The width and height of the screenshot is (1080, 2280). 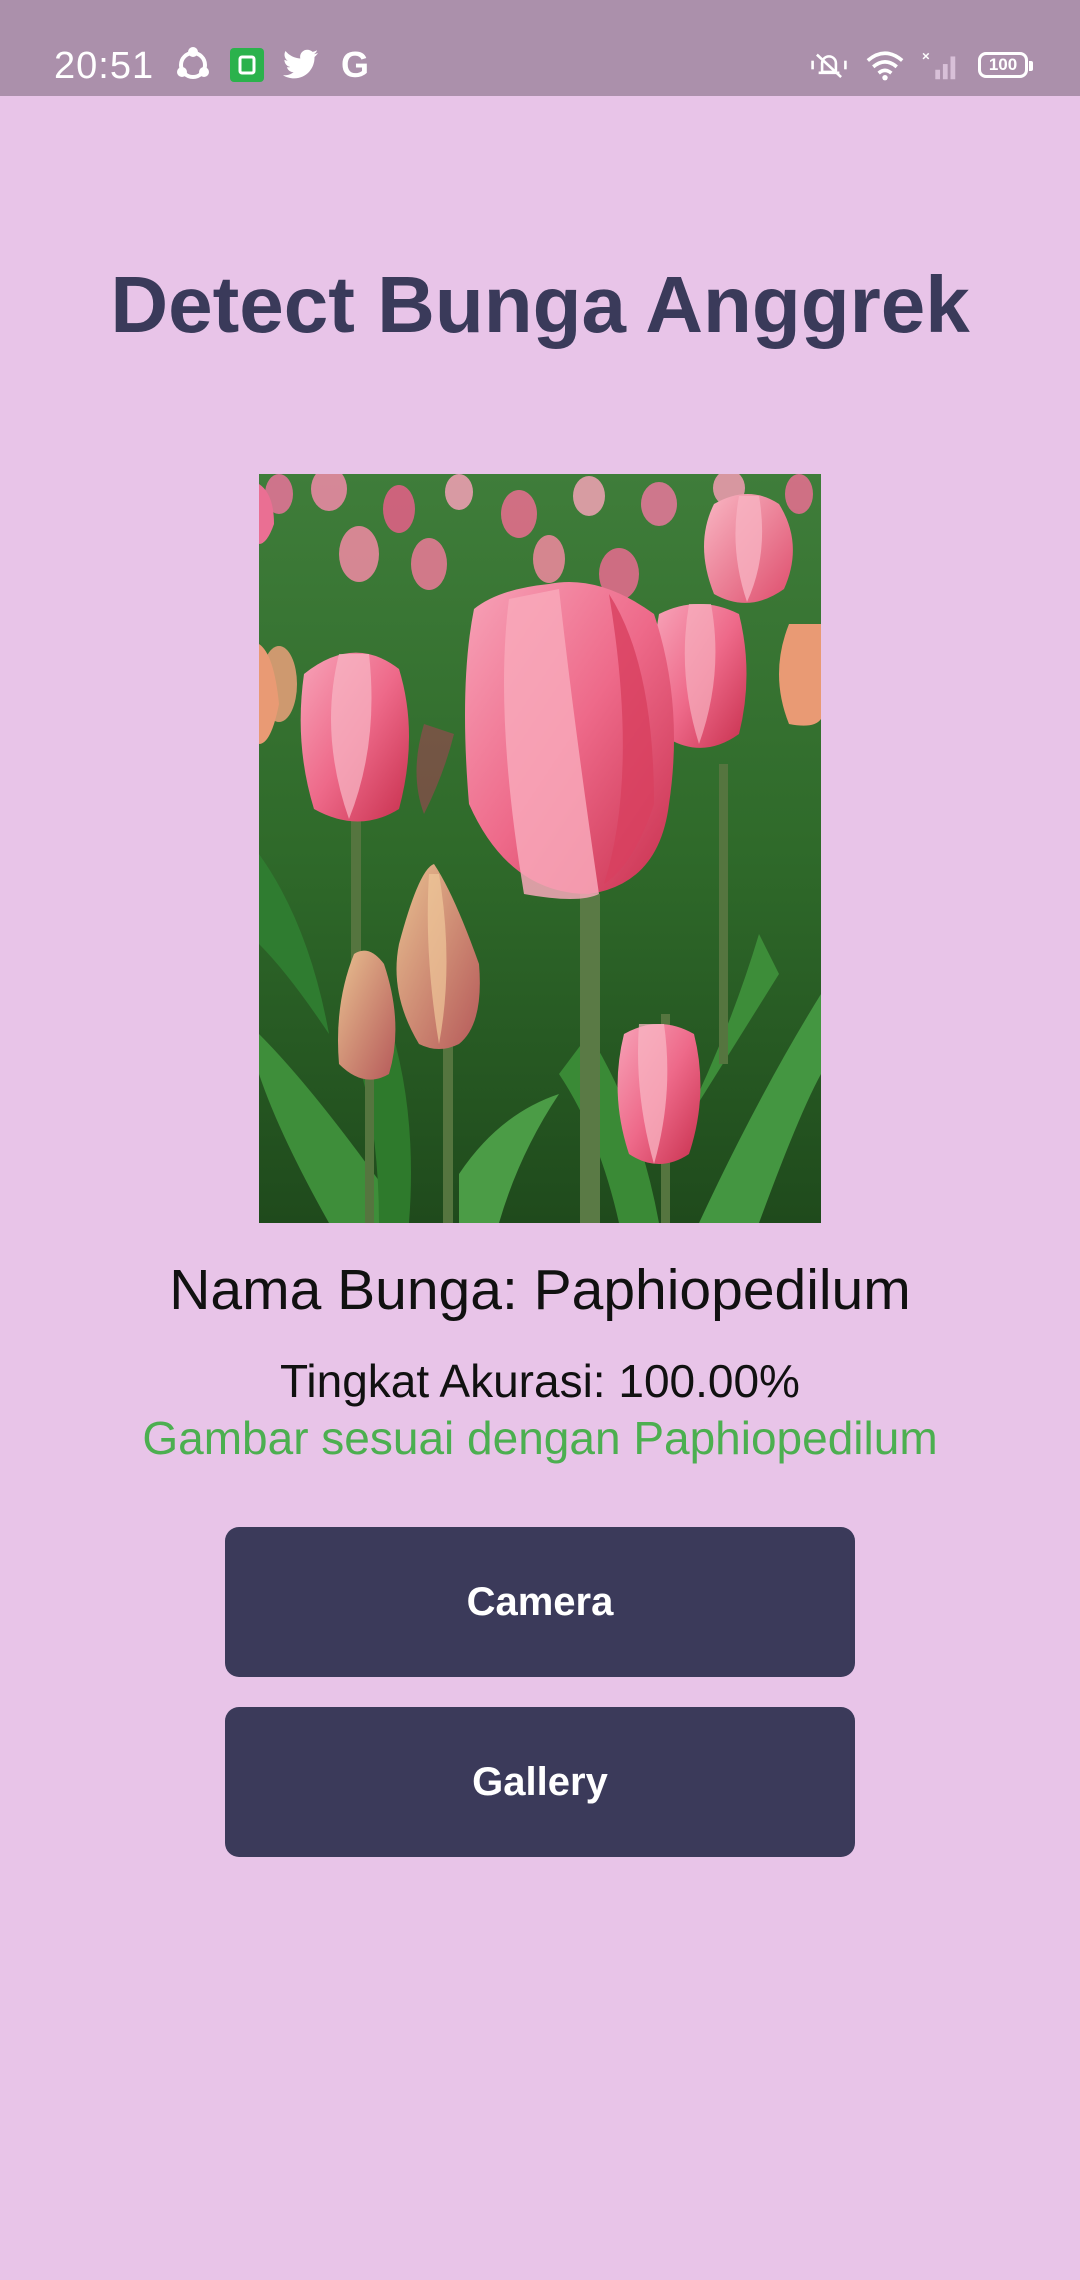 What do you see at coordinates (540, 1438) in the screenshot?
I see `match-message: Gambar sesuai dengan Paphiopedilum` at bounding box center [540, 1438].